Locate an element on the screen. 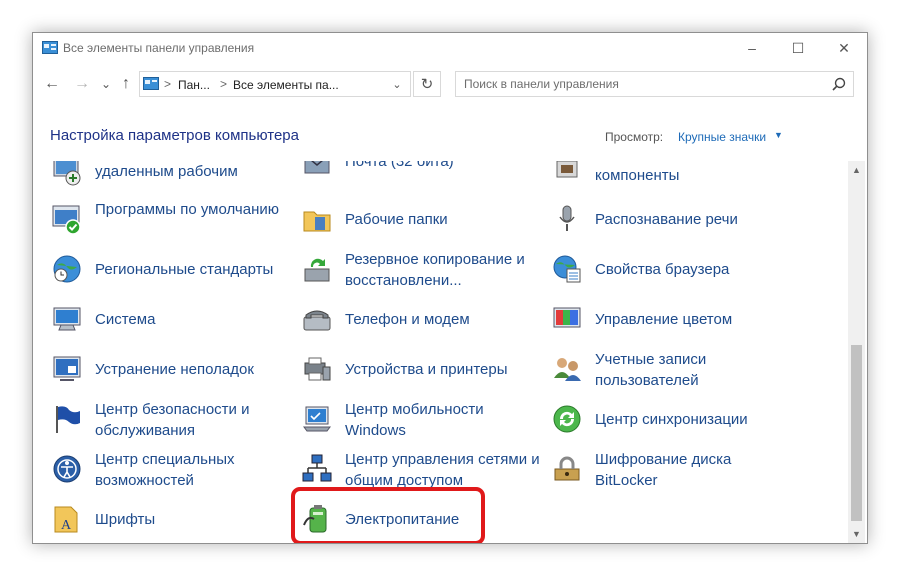  item-label: Учетные записи пользователей is located at coordinates (651, 370).